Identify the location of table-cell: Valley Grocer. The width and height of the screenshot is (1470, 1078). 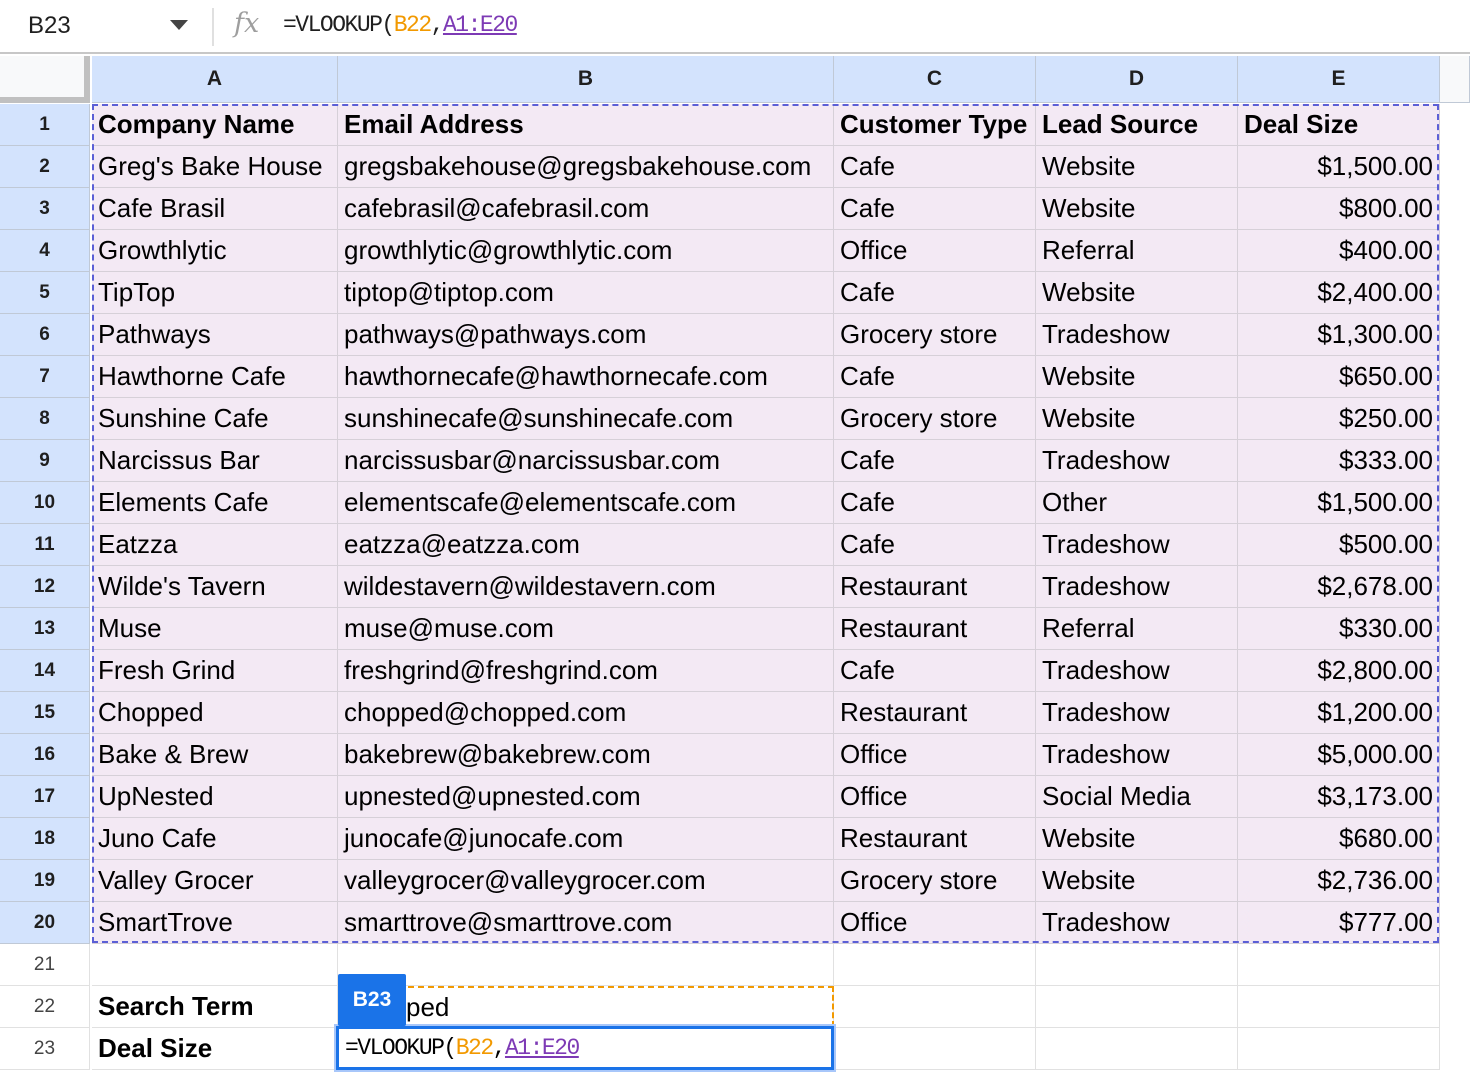
(215, 881).